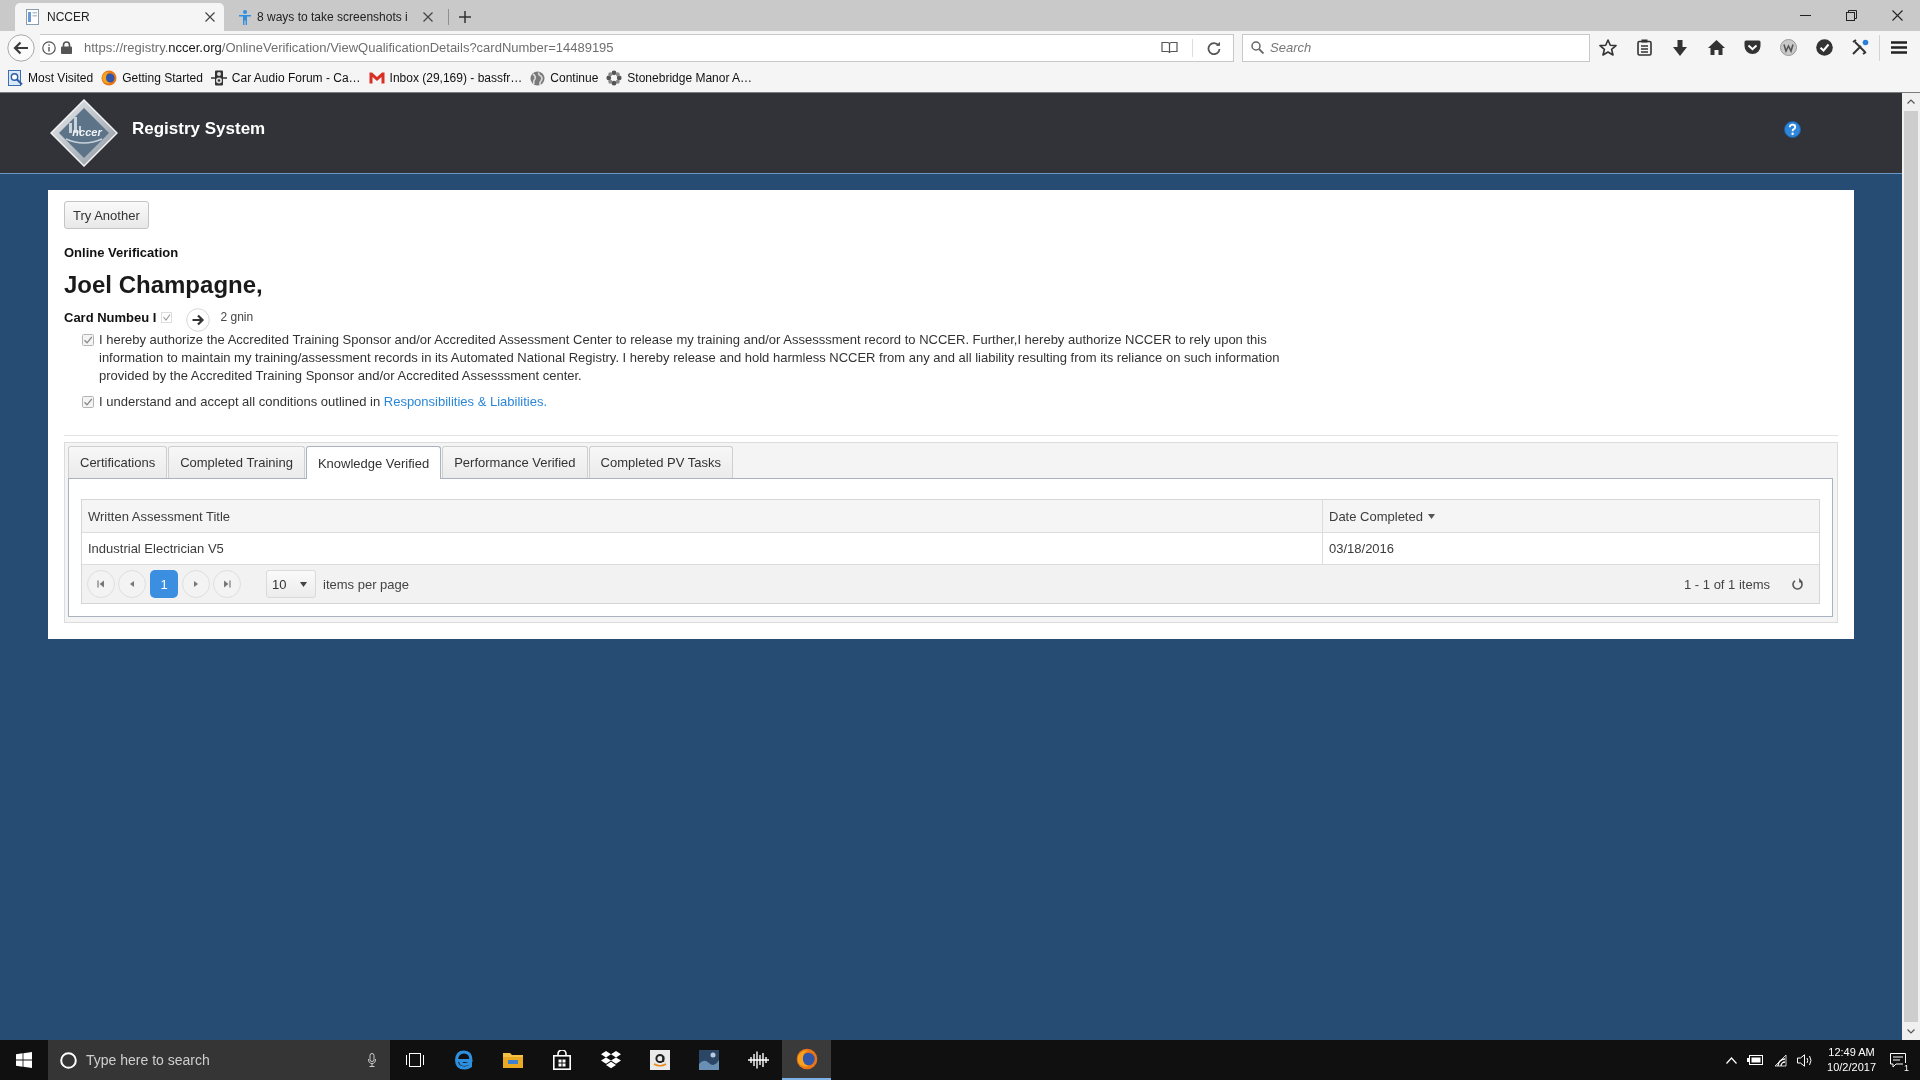  Describe the element at coordinates (1608, 47) in the screenshot. I see `star-icon` at that location.